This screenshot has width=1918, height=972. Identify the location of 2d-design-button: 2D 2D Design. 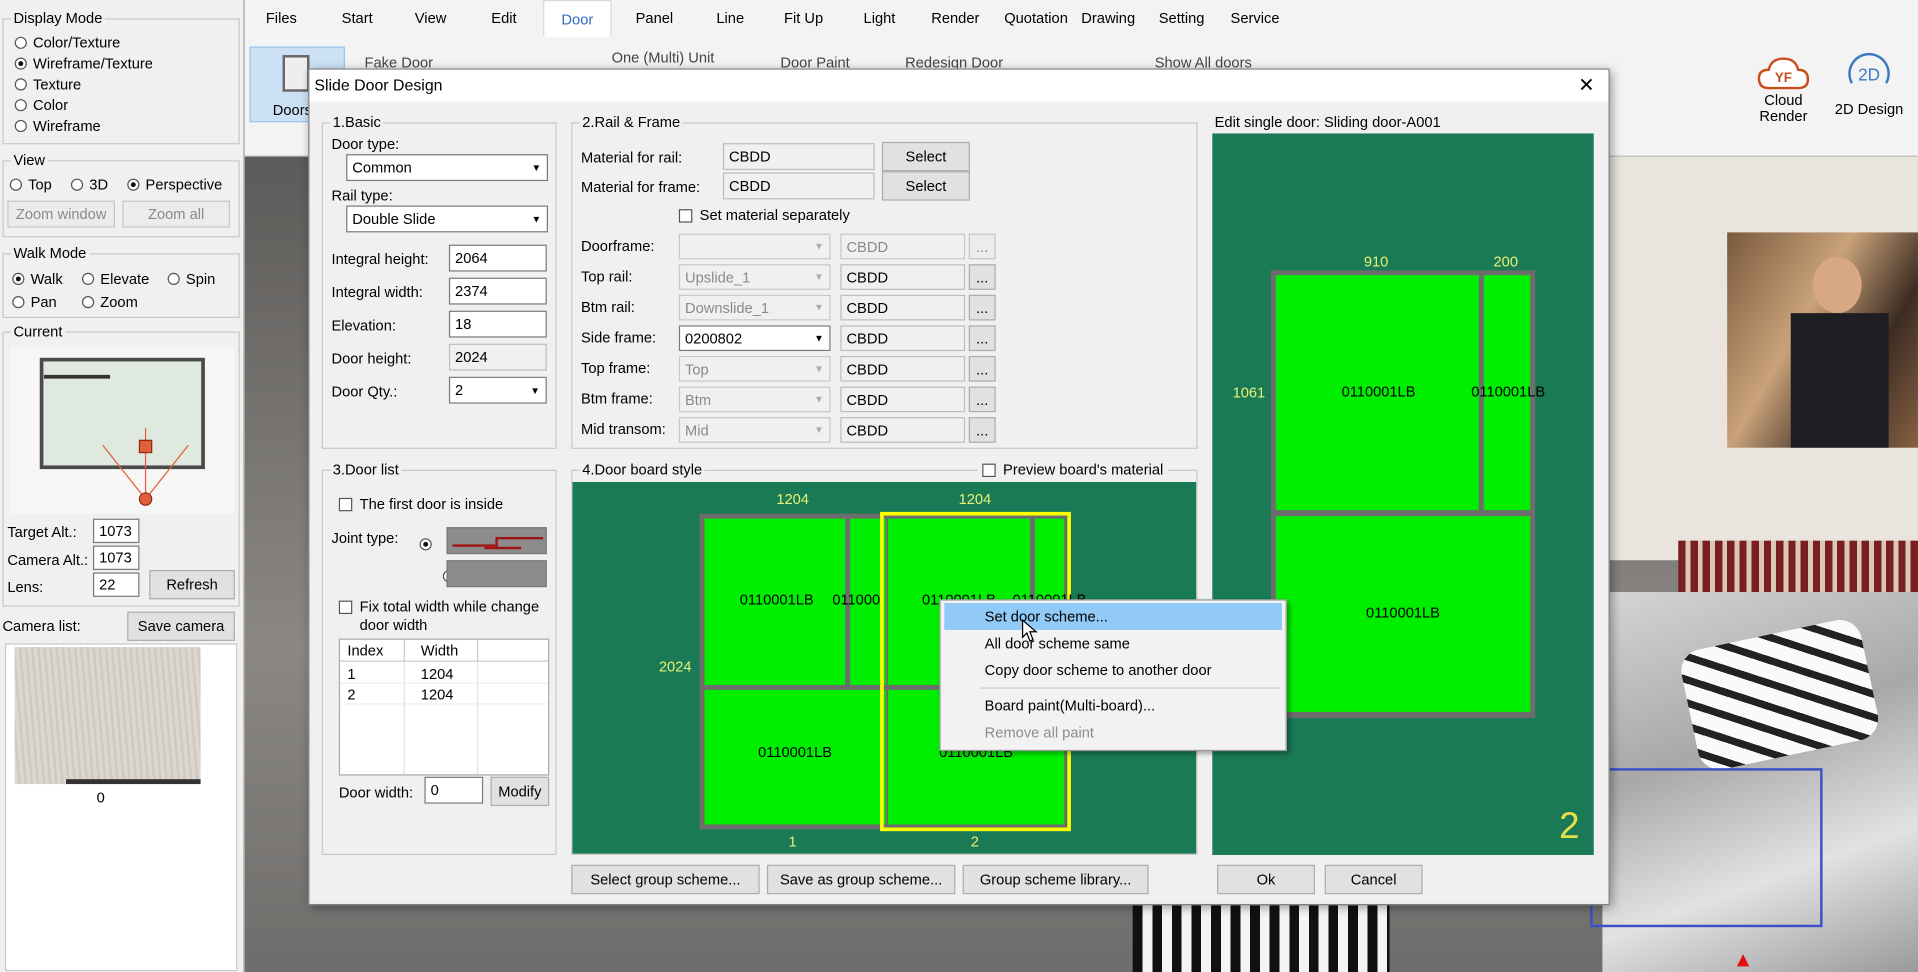
(1869, 85).